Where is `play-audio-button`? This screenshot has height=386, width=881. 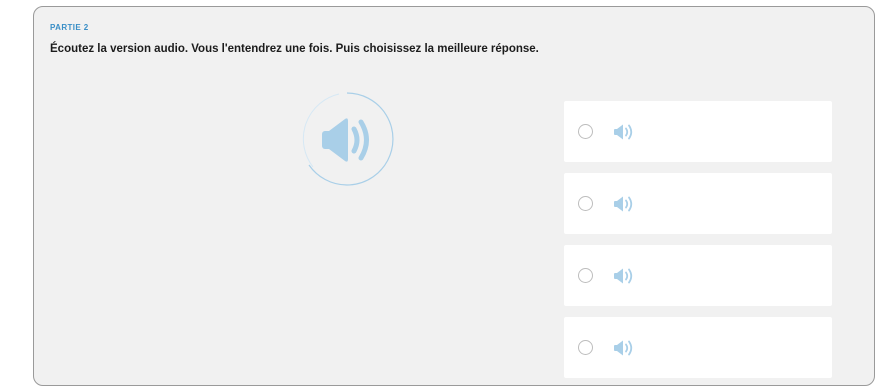 play-audio-button is located at coordinates (347, 139).